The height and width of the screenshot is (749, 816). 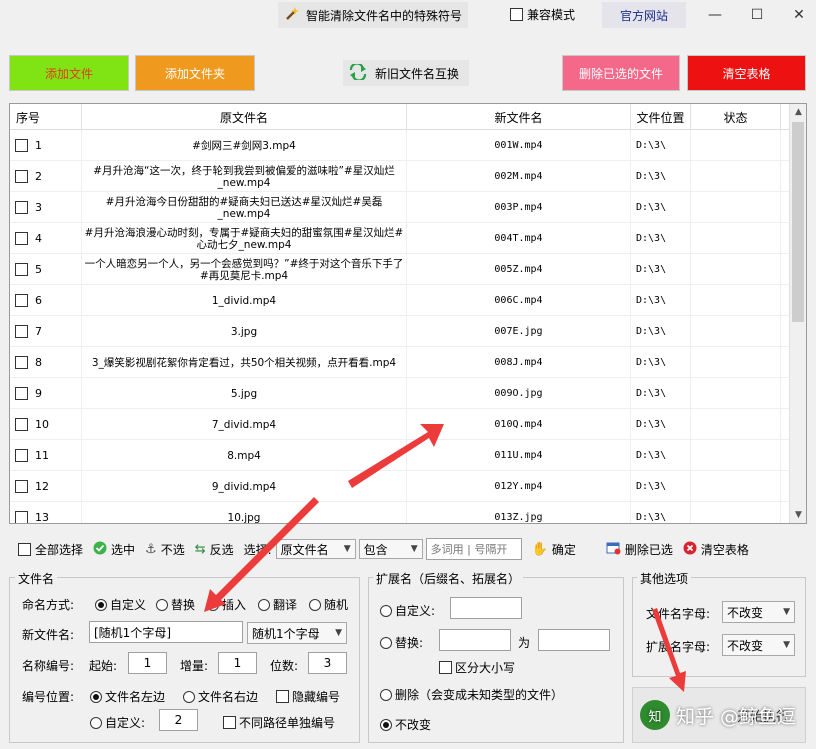 I want to click on compat-mode-checkbox: 兼容模式, so click(x=542, y=14).